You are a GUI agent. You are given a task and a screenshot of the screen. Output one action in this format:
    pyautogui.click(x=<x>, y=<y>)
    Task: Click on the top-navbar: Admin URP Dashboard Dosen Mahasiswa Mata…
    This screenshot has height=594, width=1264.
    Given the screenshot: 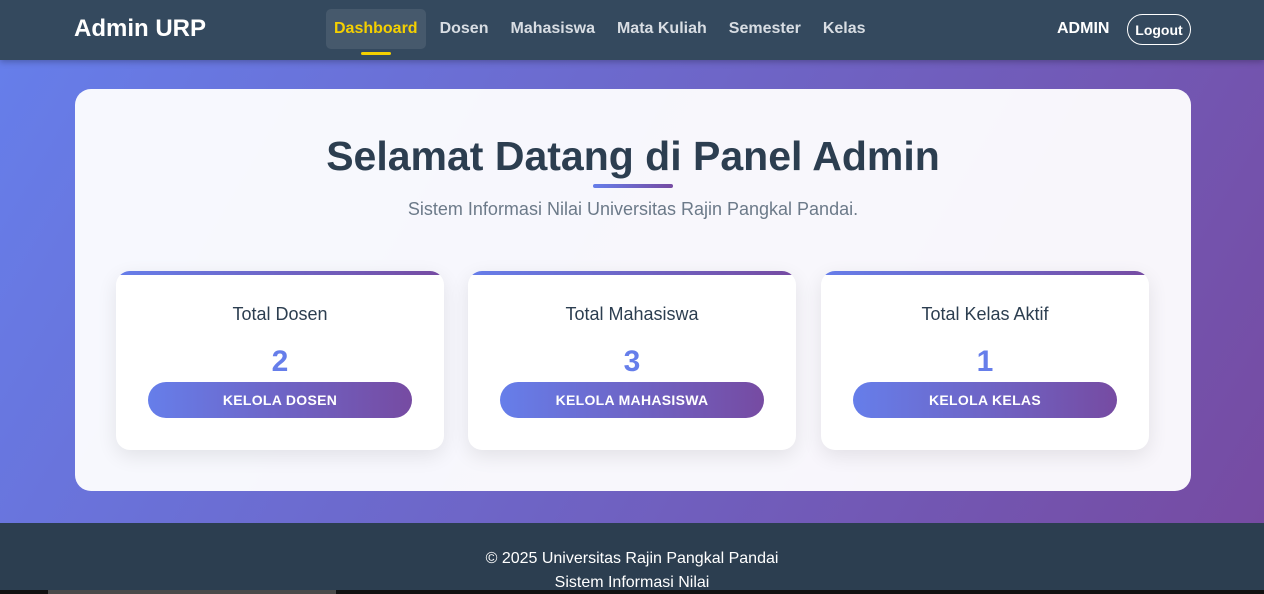 What is the action you would take?
    pyautogui.click(x=632, y=30)
    